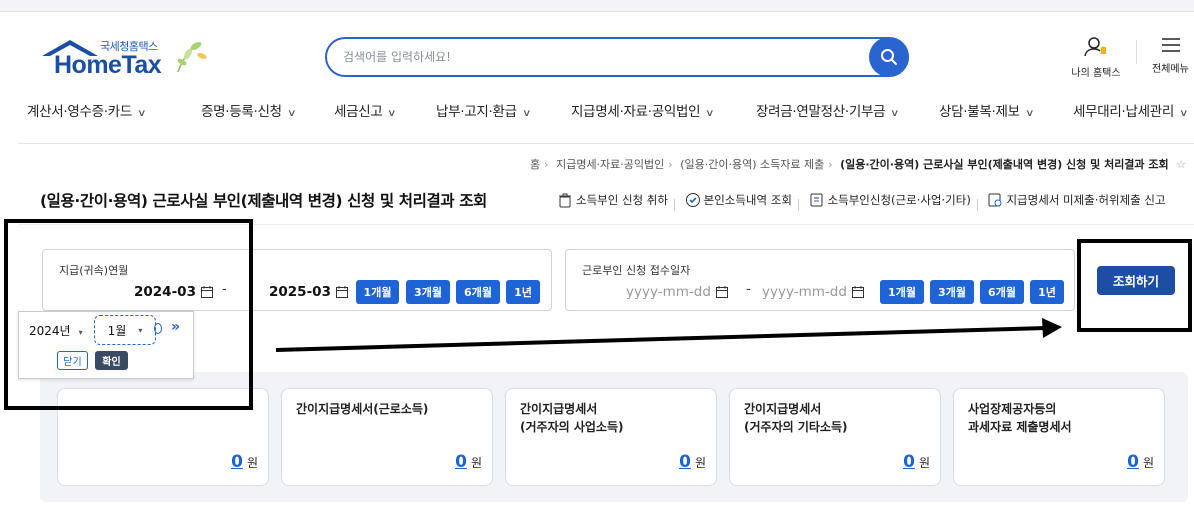  Describe the element at coordinates (668, 335) in the screenshot. I see `annotation-arrow` at that location.